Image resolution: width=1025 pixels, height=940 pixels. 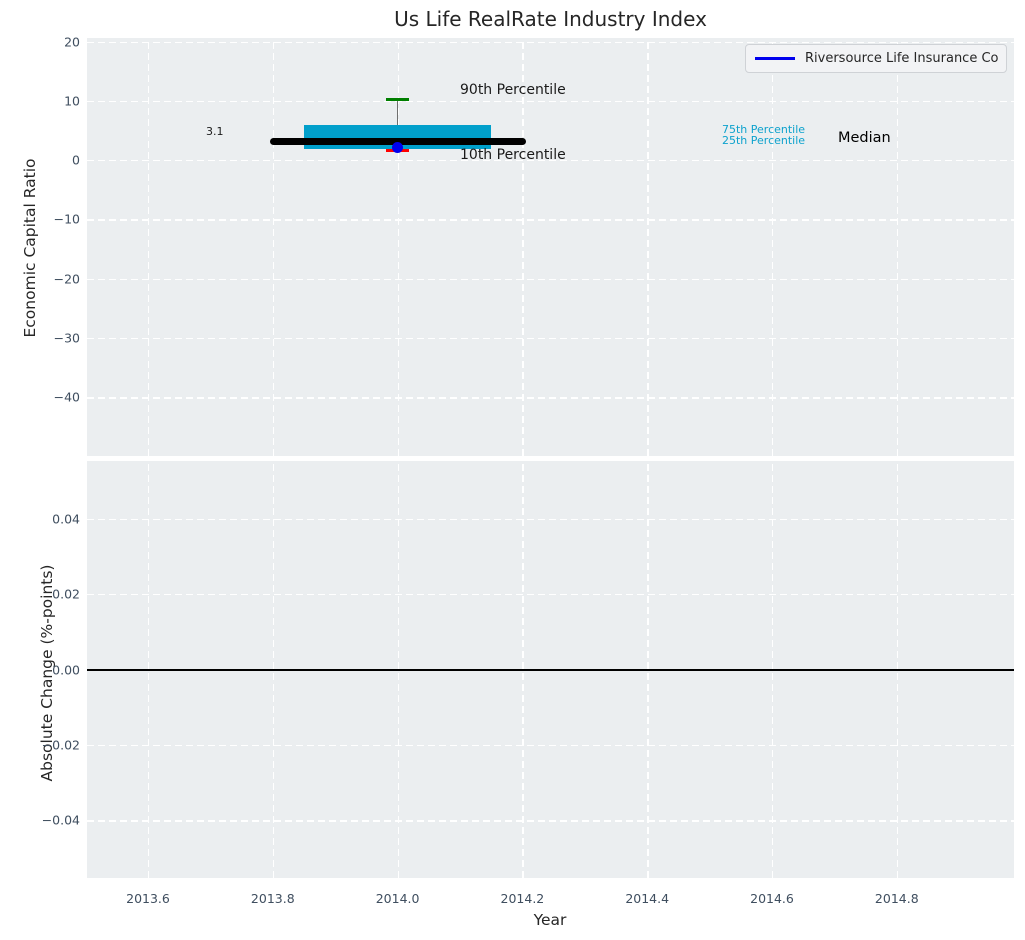 I want to click on y-tick-label: 0.00, so click(x=66, y=669).